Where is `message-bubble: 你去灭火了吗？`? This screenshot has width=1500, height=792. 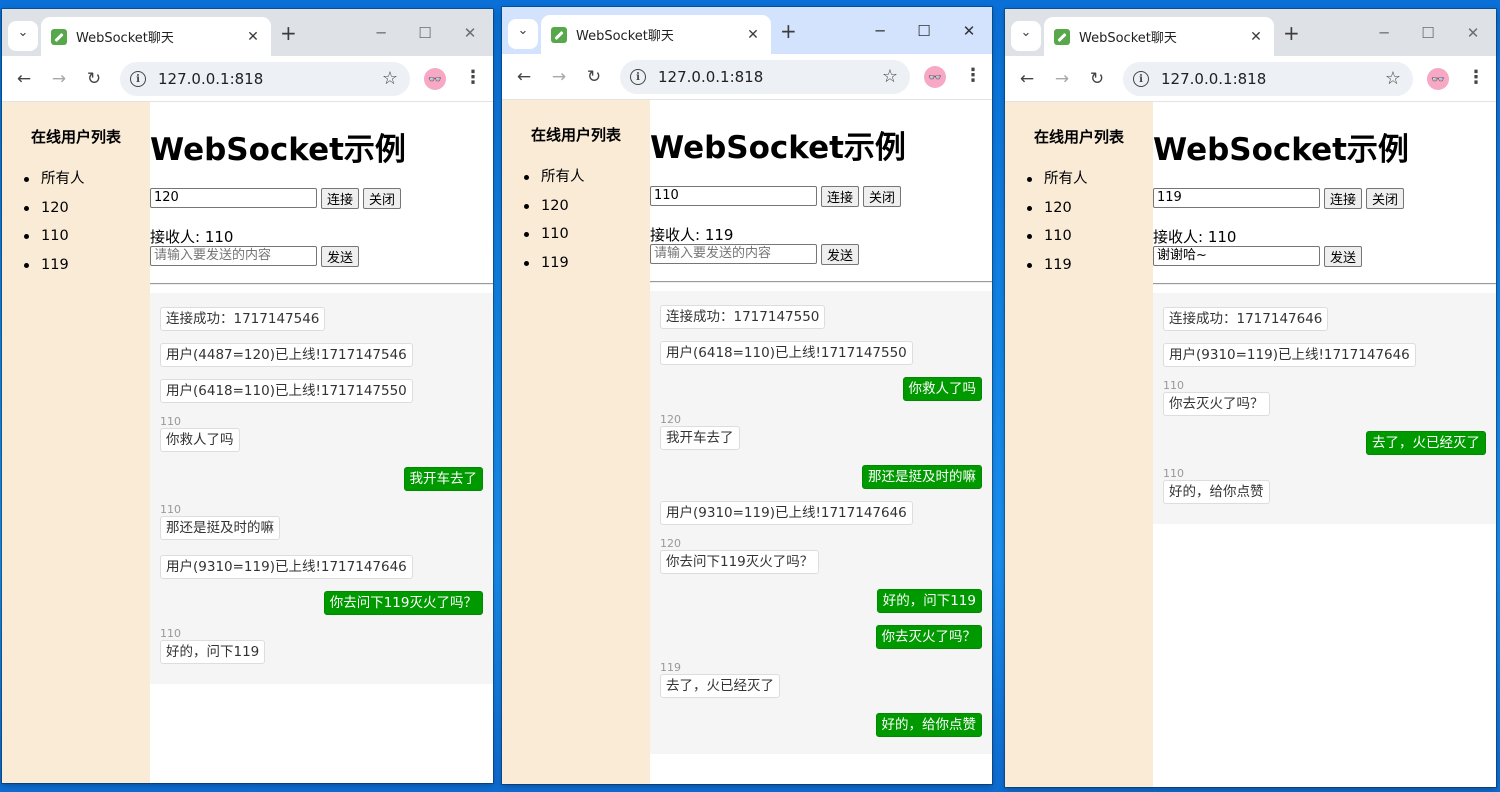 message-bubble: 你去灭火了吗？ is located at coordinates (928, 637).